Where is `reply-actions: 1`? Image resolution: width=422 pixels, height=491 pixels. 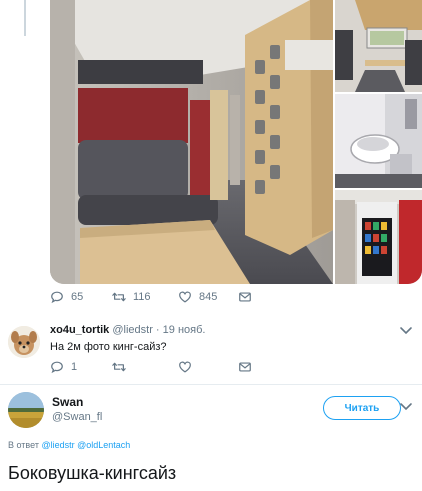
reply-actions: 1 is located at coordinates (151, 367).